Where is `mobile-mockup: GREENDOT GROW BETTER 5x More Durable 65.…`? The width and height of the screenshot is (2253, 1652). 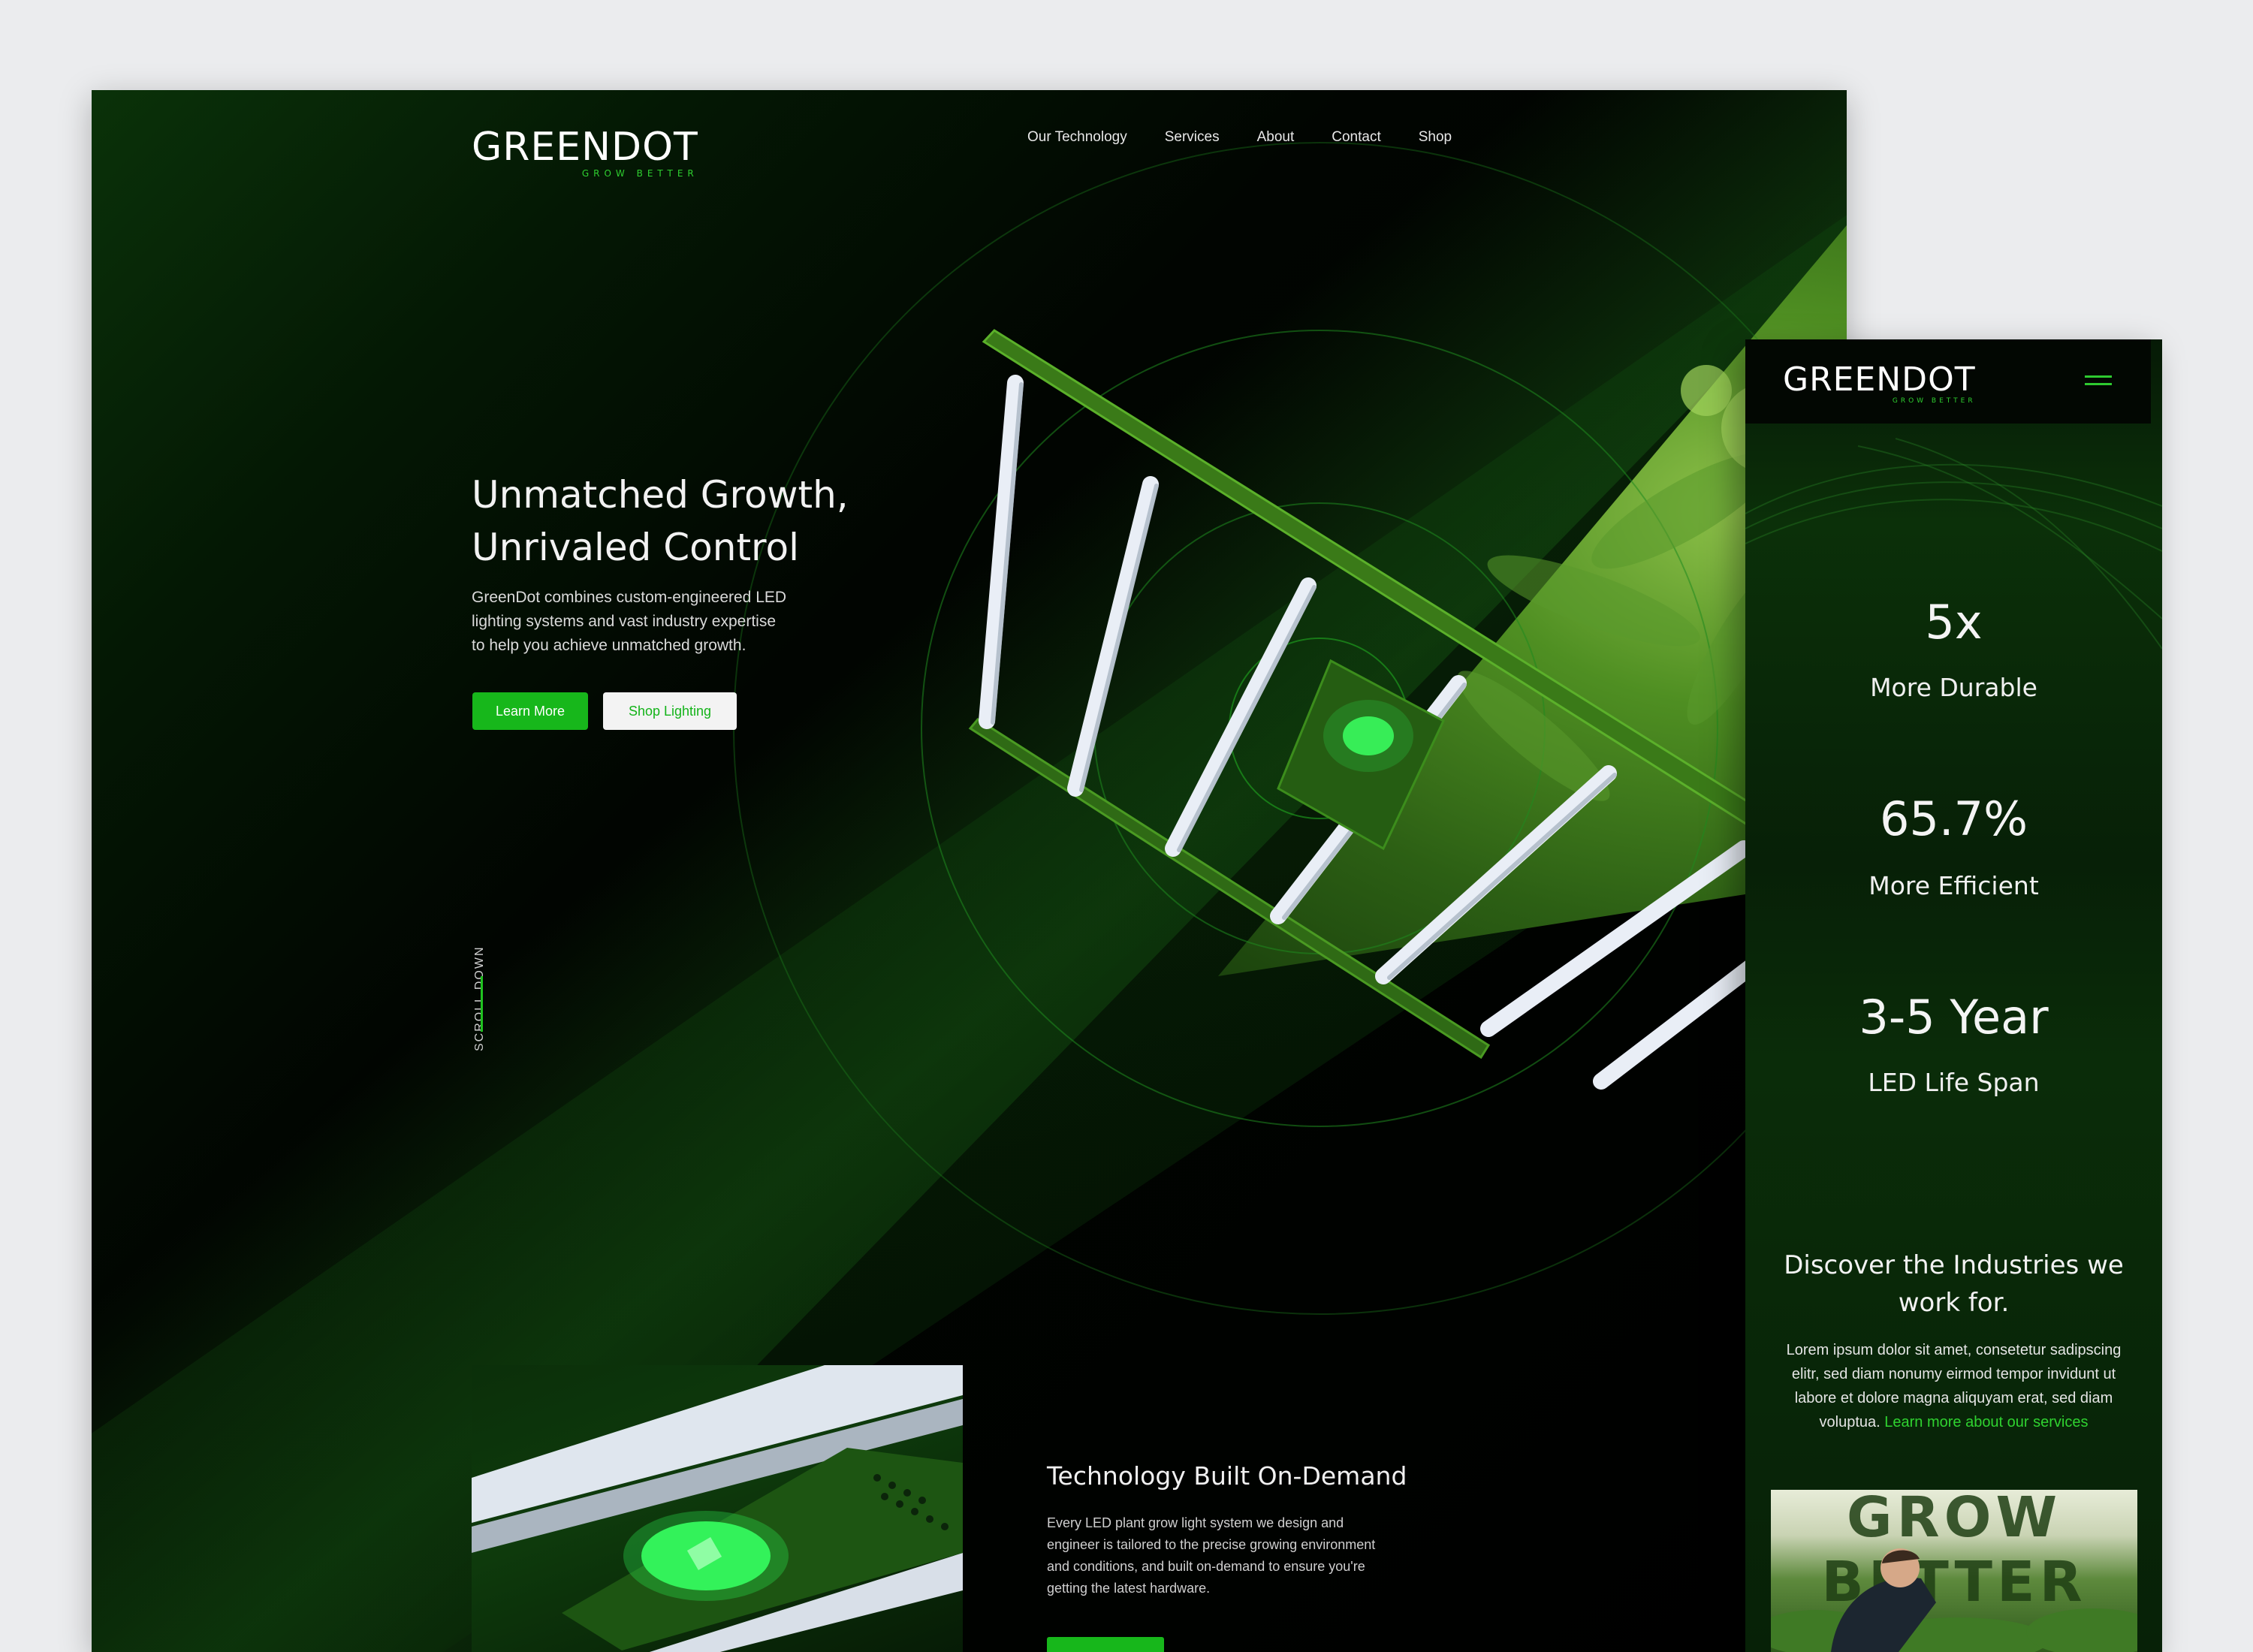
mobile-mockup: GREENDOT GROW BETTER 5x More Durable 65.… is located at coordinates (1954, 995).